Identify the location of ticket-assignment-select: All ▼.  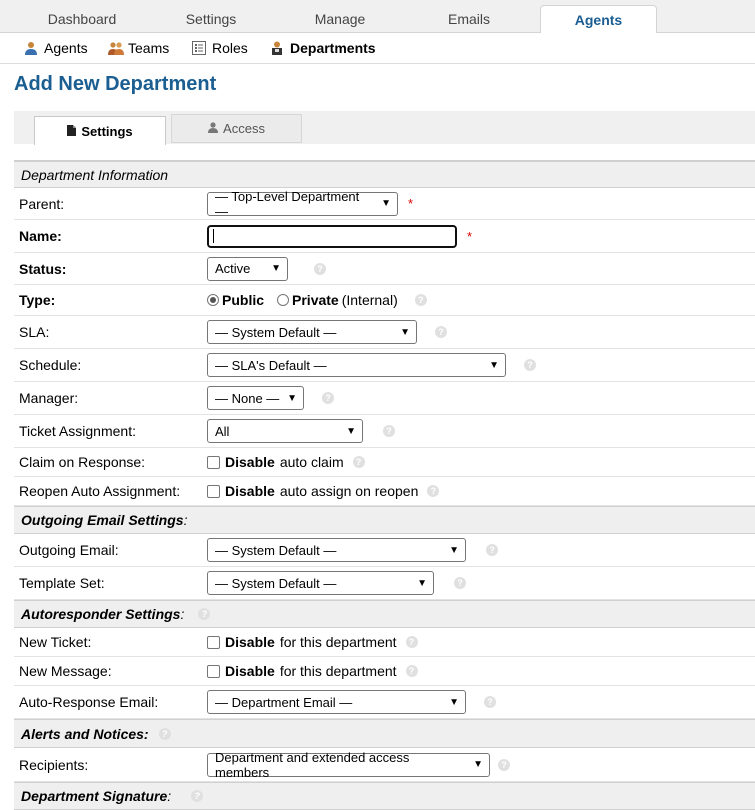
(285, 431).